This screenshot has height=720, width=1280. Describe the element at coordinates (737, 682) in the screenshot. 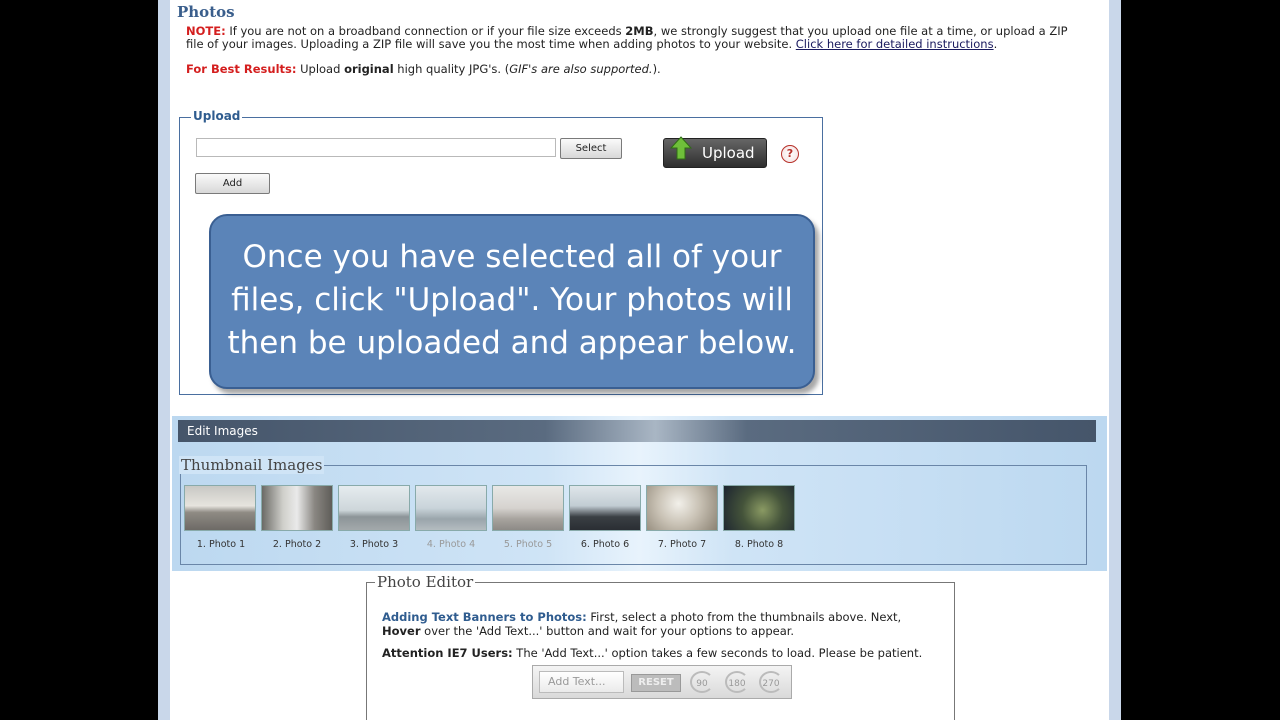

I see `rotate-180-icon: 180` at that location.